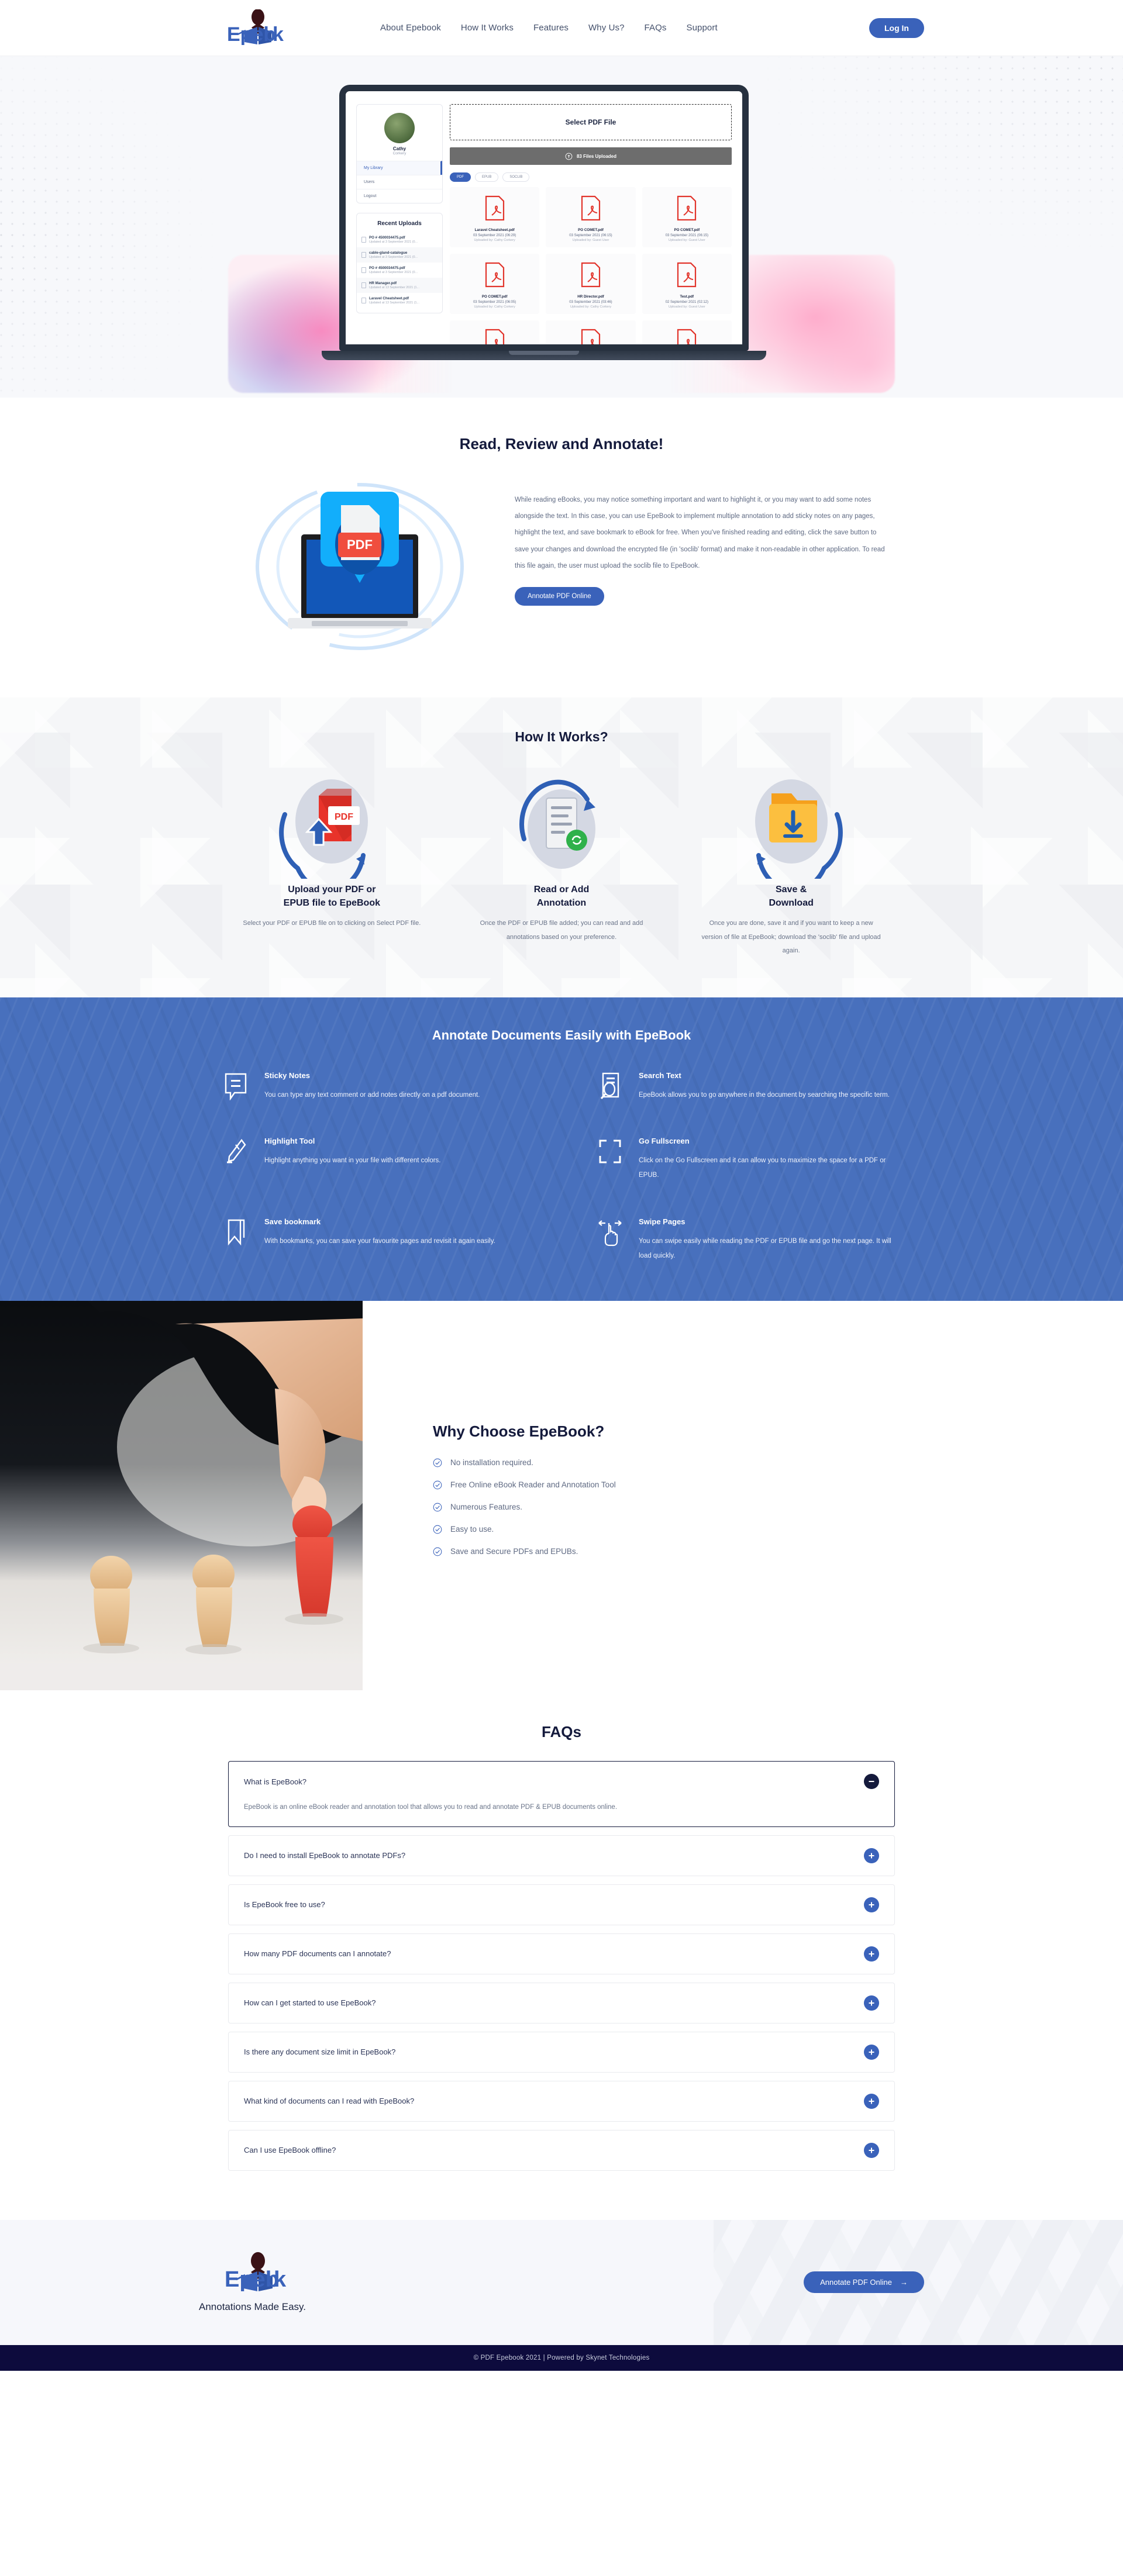  Describe the element at coordinates (487, 177) in the screenshot. I see `filter-chip-epub: EPUB` at that location.